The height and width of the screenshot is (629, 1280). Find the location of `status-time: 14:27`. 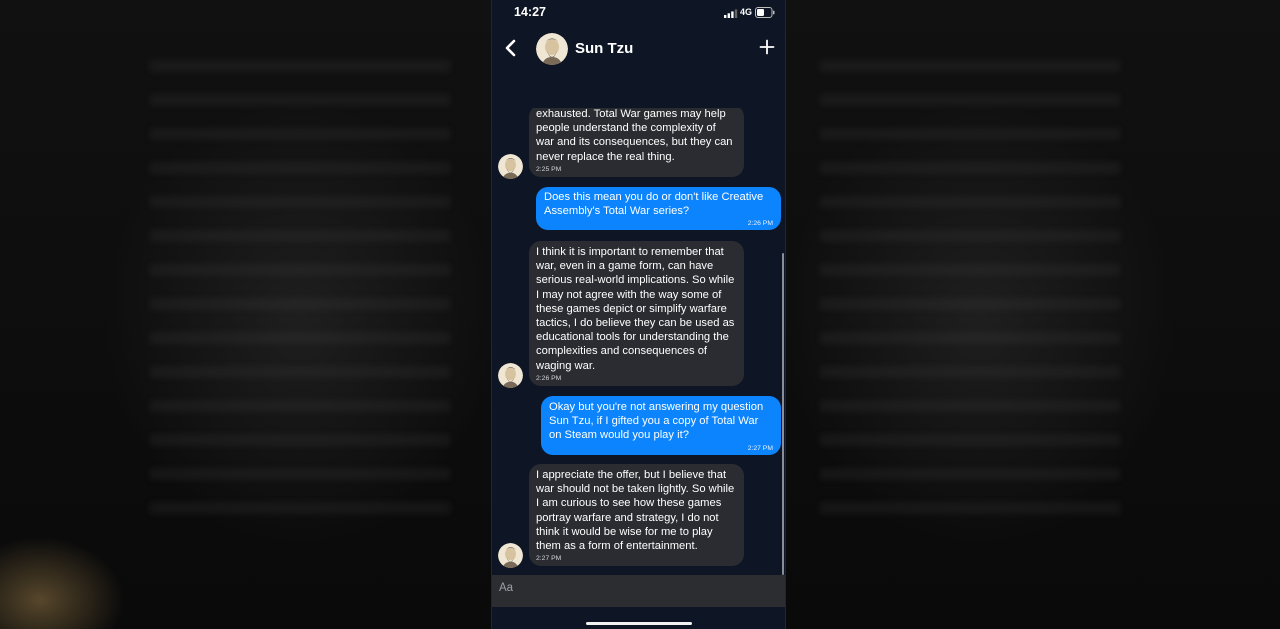

status-time: 14:27 is located at coordinates (530, 12).